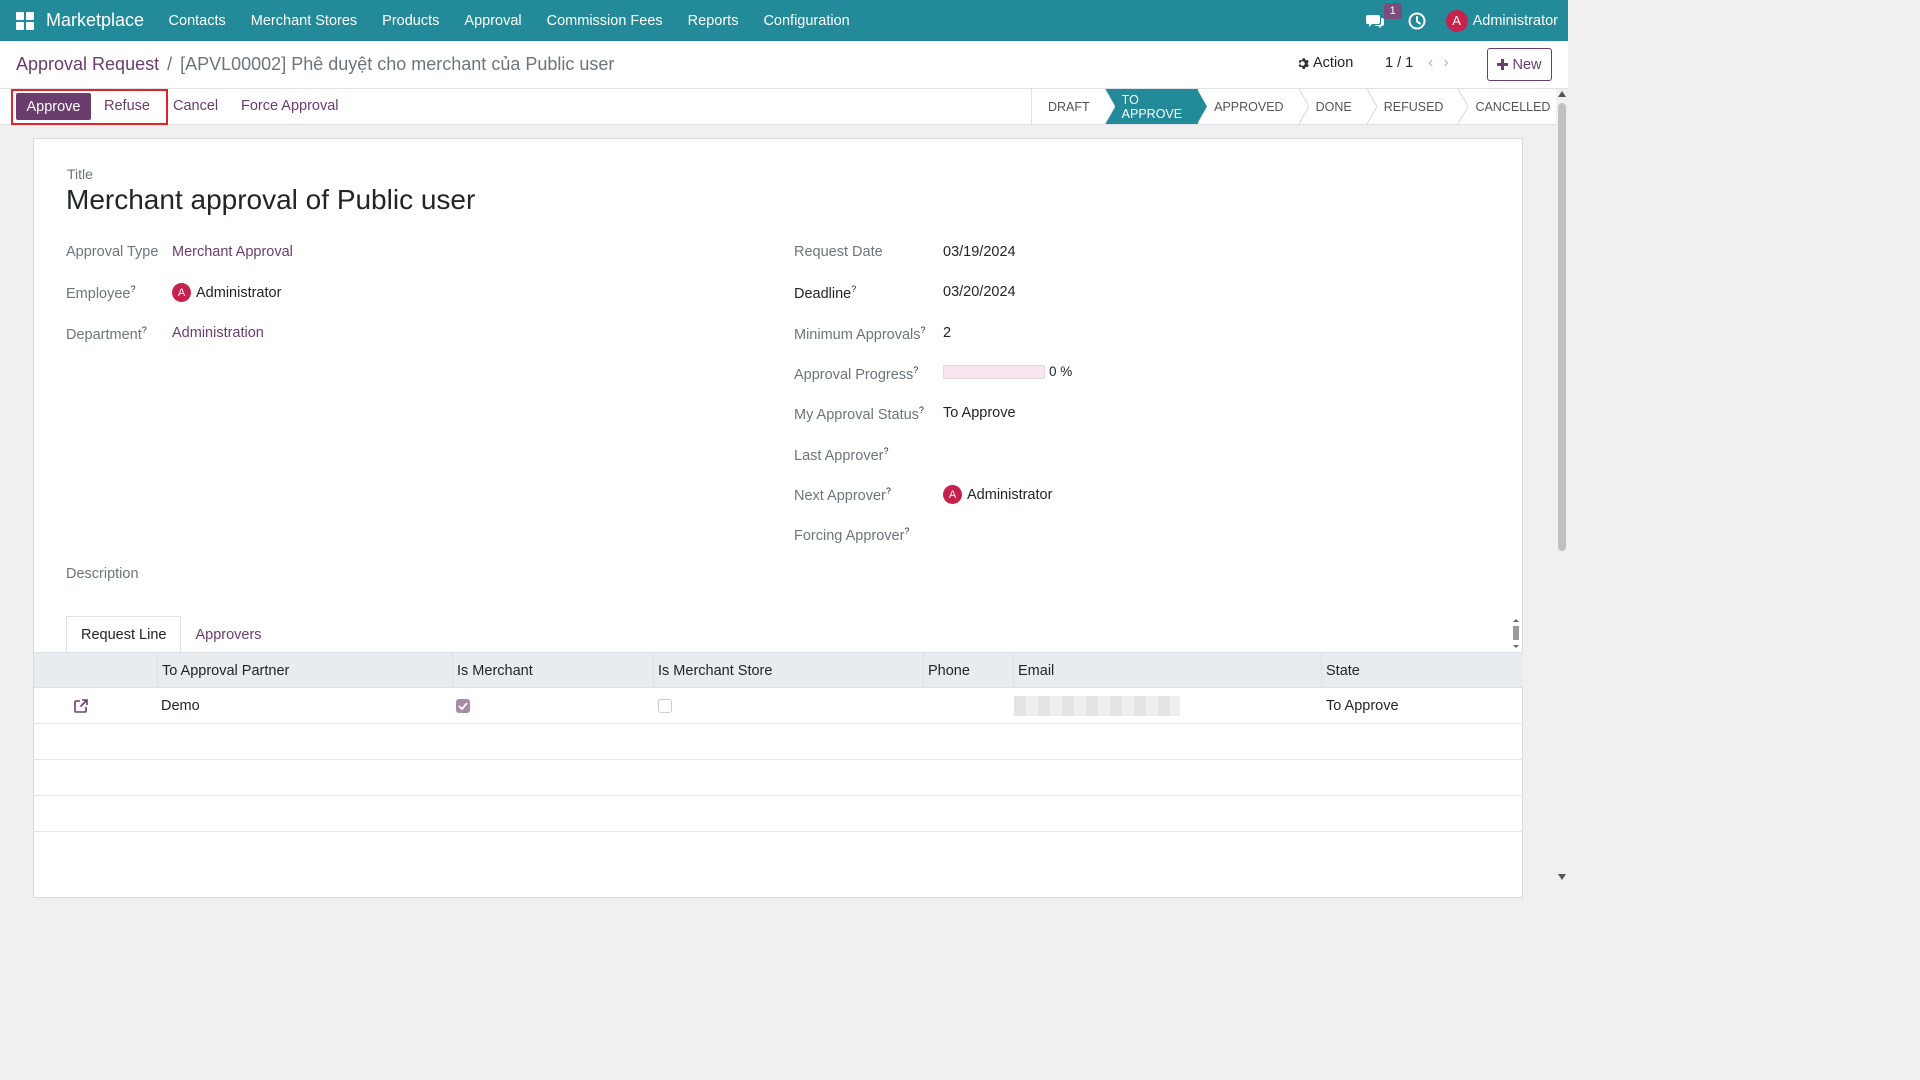  Describe the element at coordinates (665, 705) in the screenshot. I see `checkbox-unchecked` at that location.